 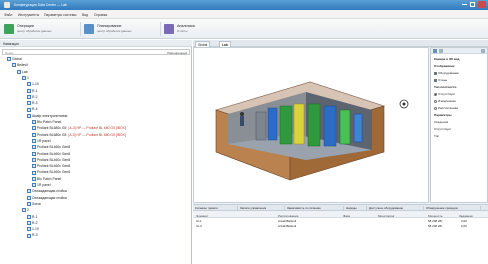 What do you see at coordinates (346, 216) in the screenshot?
I see `column-header-phase: Фаза` at bounding box center [346, 216].